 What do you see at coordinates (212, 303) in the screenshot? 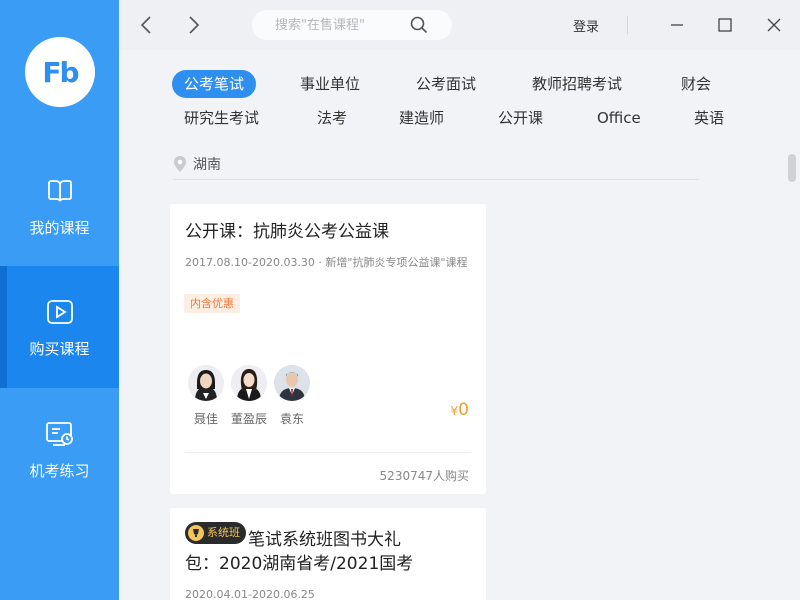
I see `discount-badge: 内含优惠` at bounding box center [212, 303].